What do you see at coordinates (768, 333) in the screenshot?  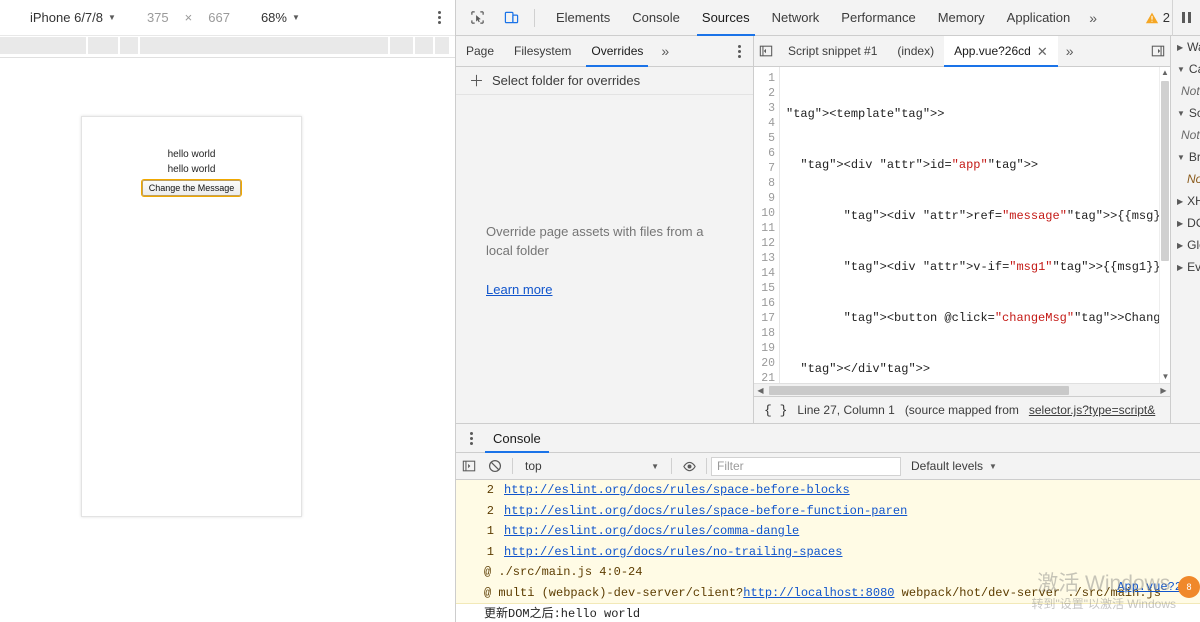 I see `line-number: 18` at bounding box center [768, 333].